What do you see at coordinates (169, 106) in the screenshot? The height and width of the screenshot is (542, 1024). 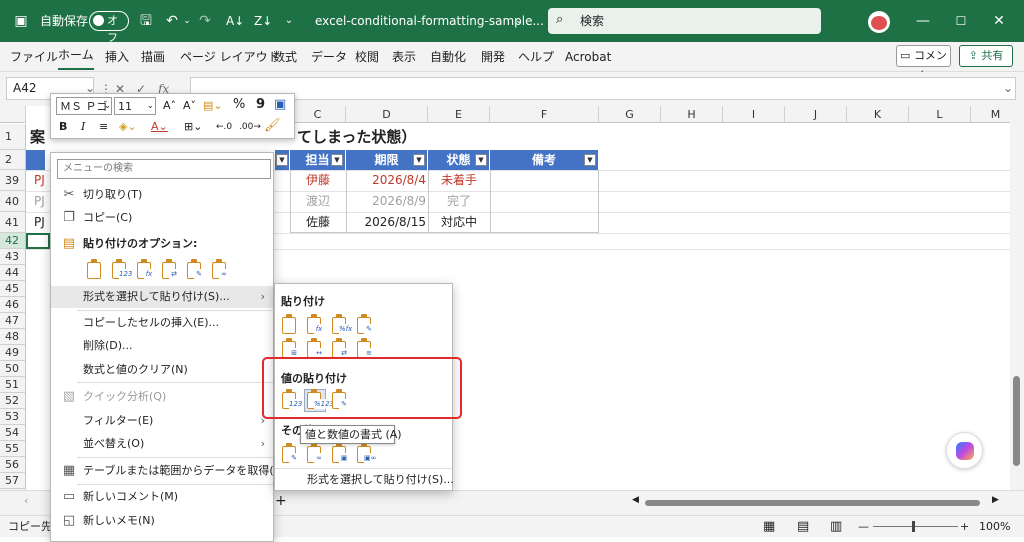 I see `increase-font-icon: A˄` at bounding box center [169, 106].